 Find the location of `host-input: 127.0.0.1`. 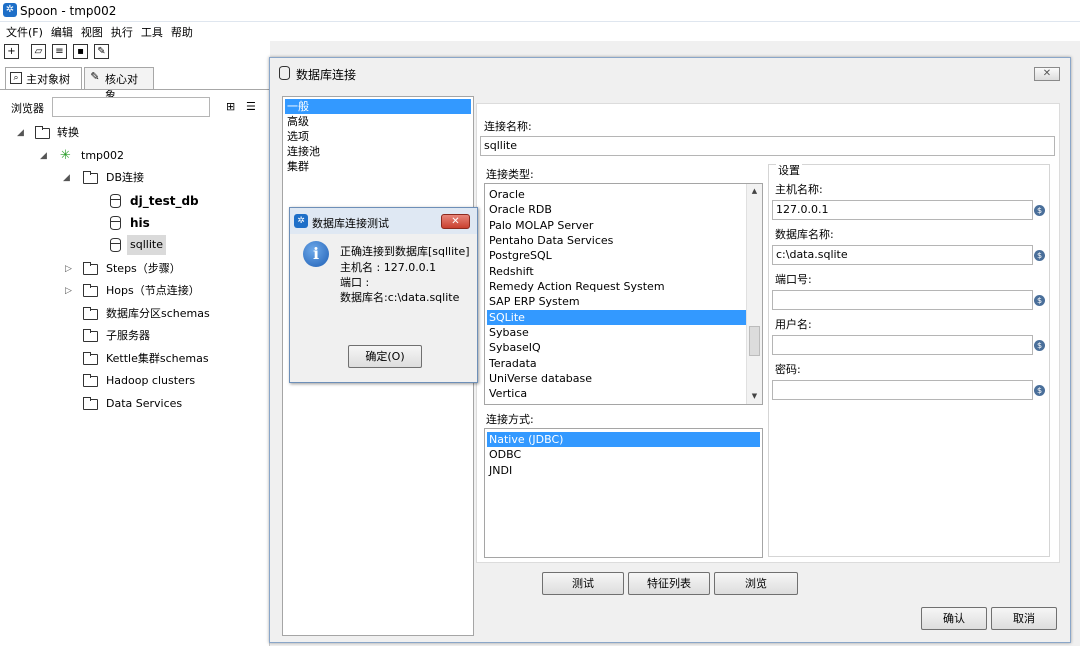

host-input: 127.0.0.1 is located at coordinates (902, 210).